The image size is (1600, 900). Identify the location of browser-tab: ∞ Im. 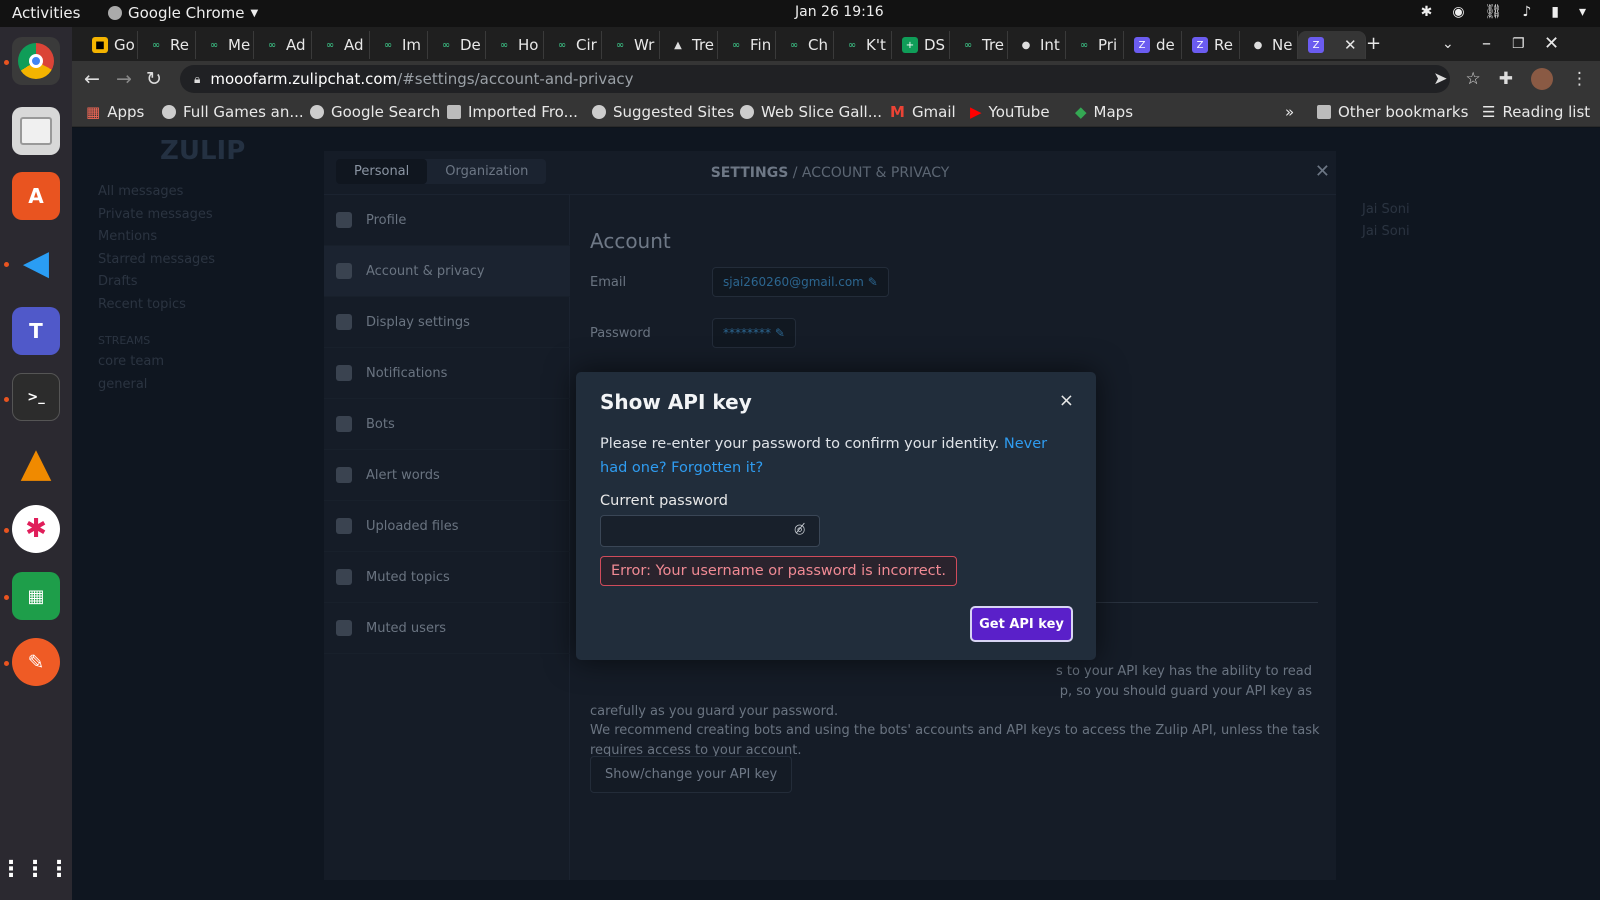
(399, 45).